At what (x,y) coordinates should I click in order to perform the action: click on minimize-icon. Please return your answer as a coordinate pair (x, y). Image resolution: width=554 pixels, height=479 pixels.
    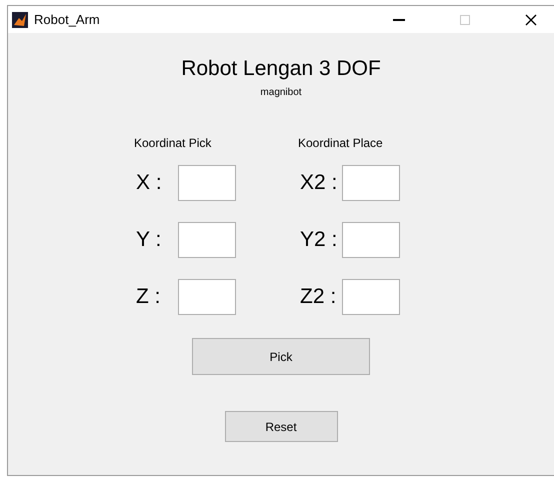
    Looking at the image, I should click on (399, 19).